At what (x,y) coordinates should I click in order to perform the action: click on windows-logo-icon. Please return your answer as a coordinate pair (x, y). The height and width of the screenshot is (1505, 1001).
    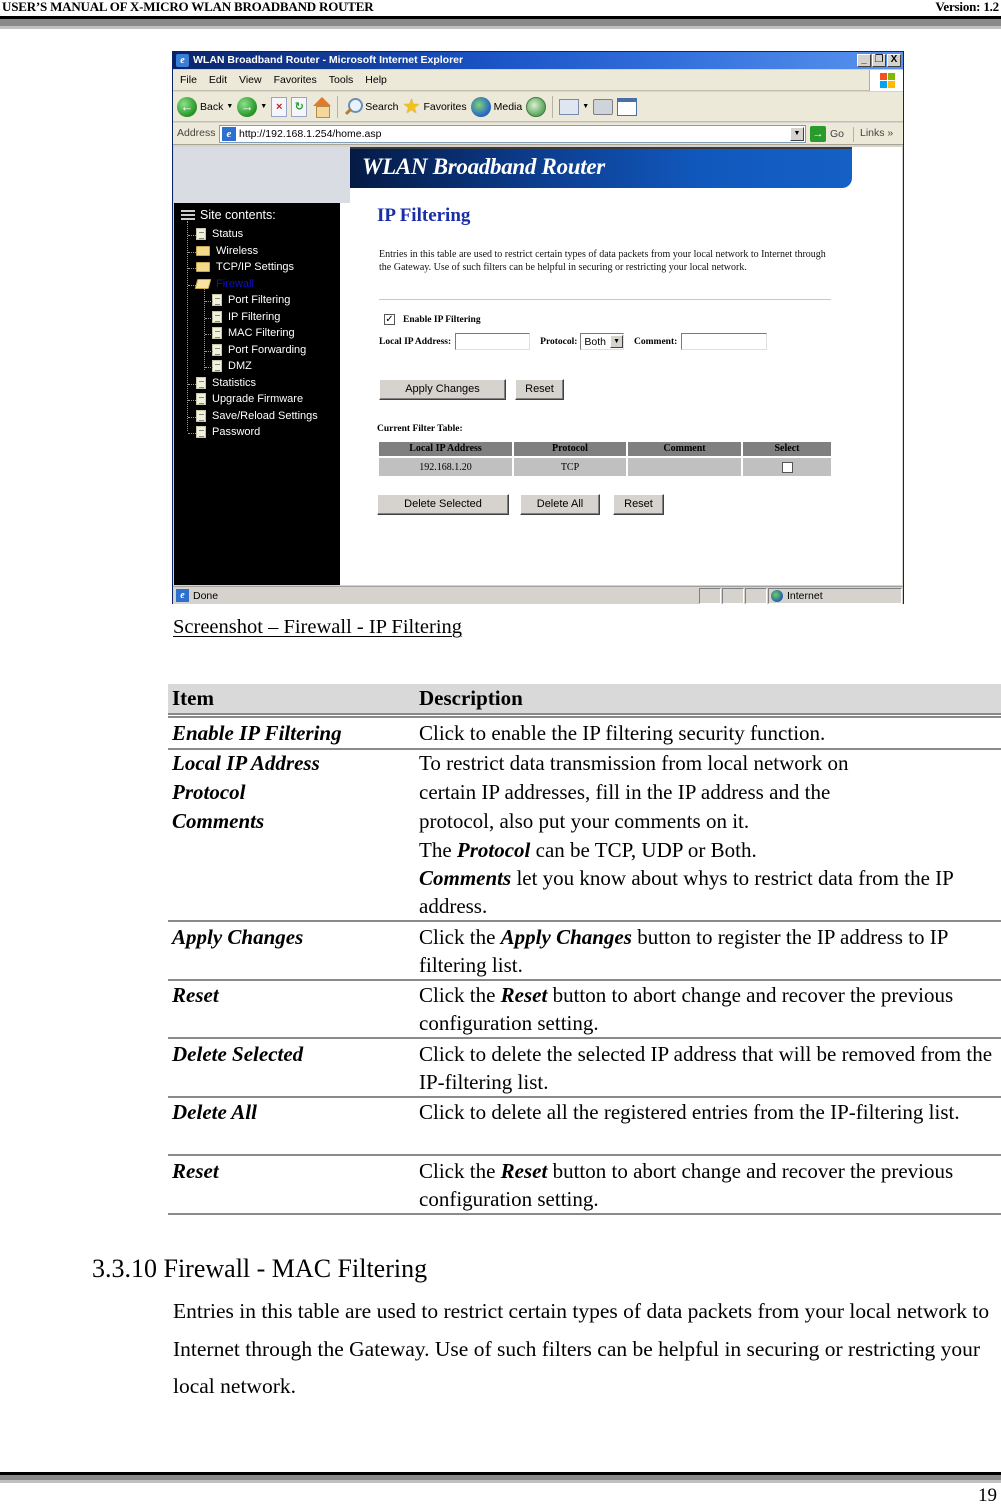
    Looking at the image, I should click on (886, 80).